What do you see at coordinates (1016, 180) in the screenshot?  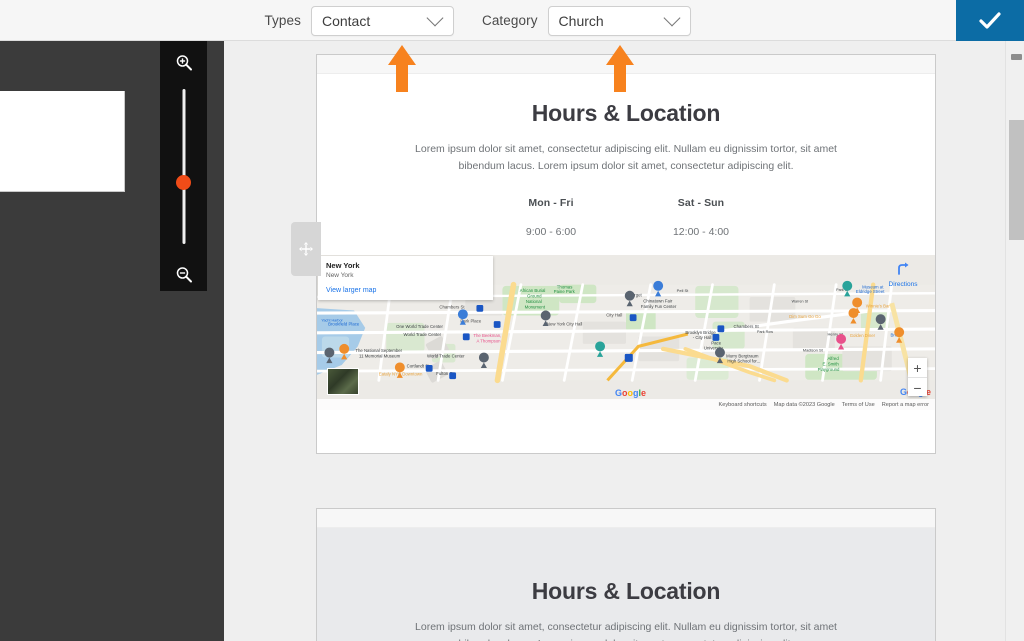 I see `scrollbar-thumb` at bounding box center [1016, 180].